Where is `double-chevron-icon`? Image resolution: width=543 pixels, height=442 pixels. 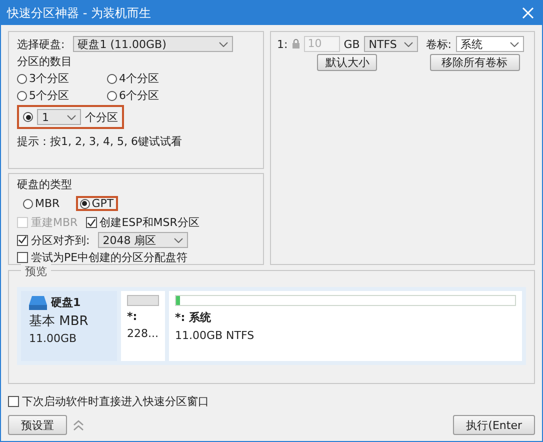
double-chevron-icon is located at coordinates (78, 425).